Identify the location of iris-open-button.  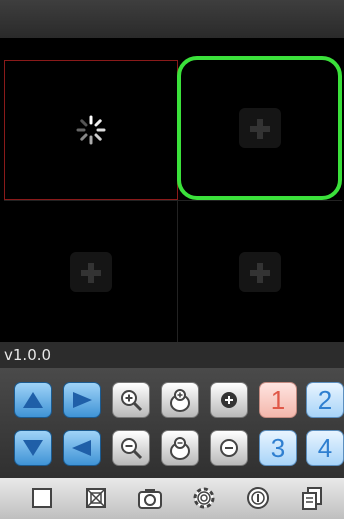
(229, 400).